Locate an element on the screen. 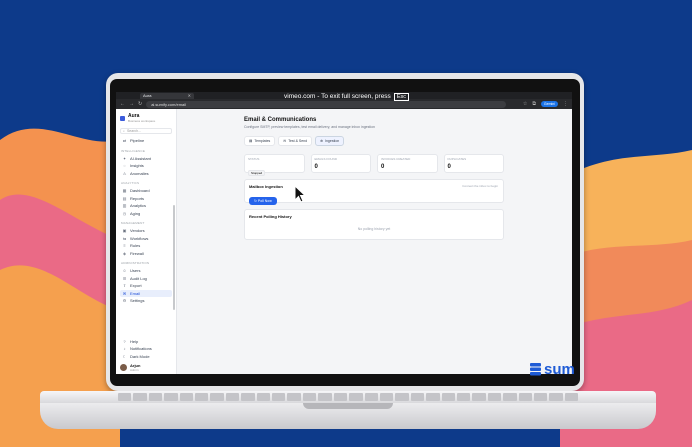 The image size is (692, 447). building-icon: ▣ is located at coordinates (124, 231).